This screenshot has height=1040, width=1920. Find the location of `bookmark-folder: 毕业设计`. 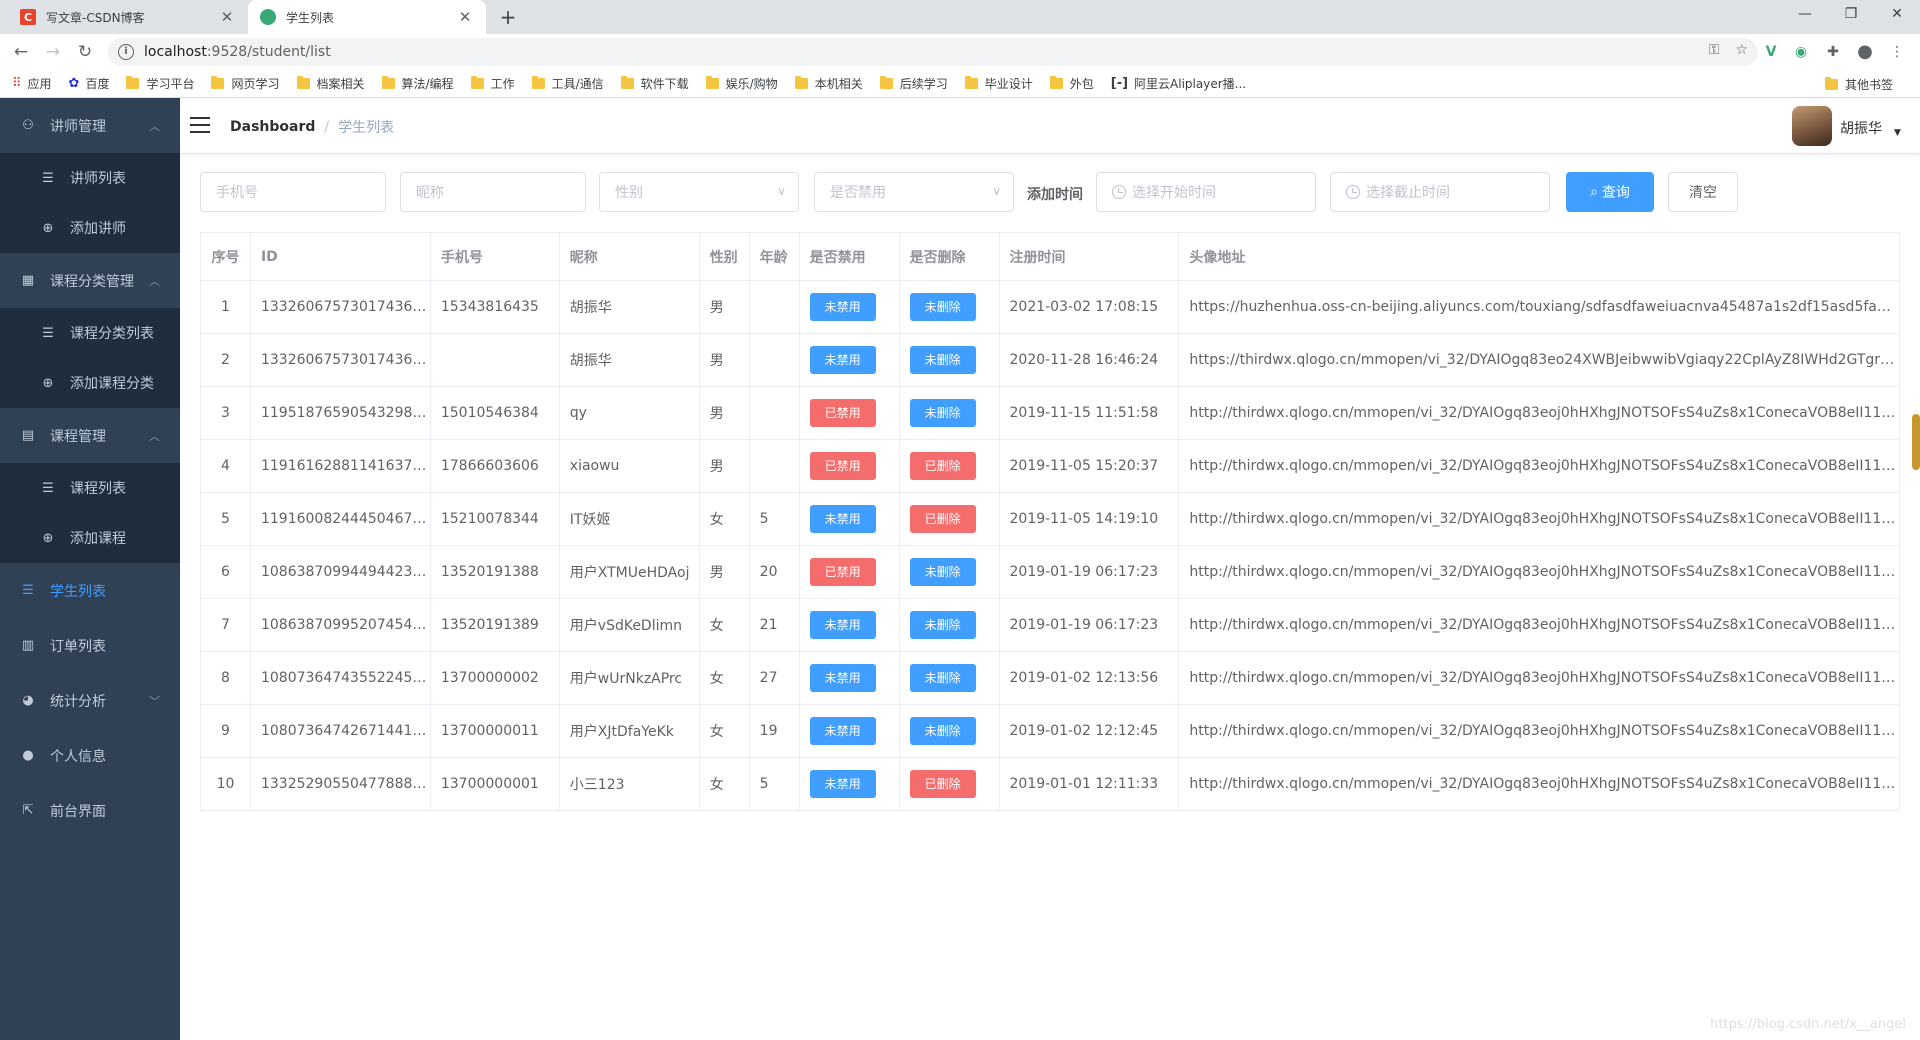

bookmark-folder: 毕业设计 is located at coordinates (998, 83).